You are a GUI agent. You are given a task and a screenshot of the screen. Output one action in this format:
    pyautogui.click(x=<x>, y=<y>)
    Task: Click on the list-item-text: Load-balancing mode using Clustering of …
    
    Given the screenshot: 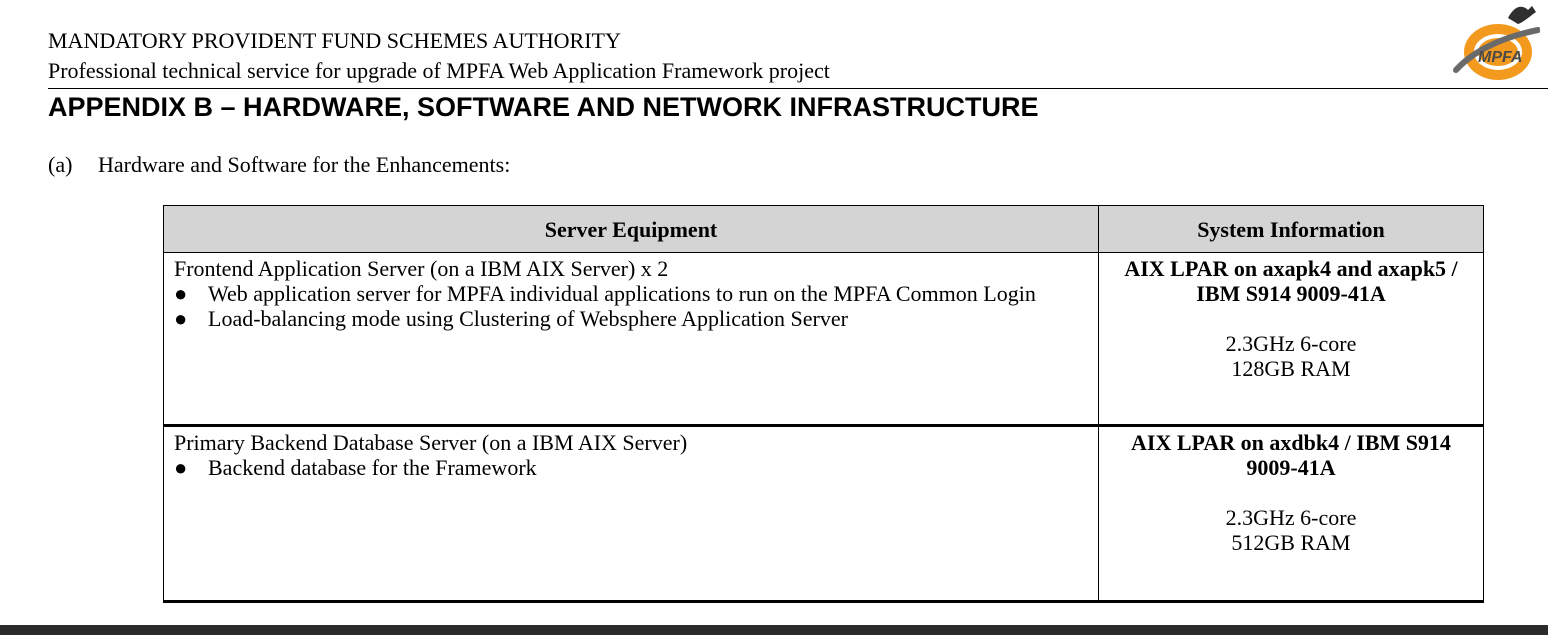 What is the action you would take?
    pyautogui.click(x=528, y=318)
    